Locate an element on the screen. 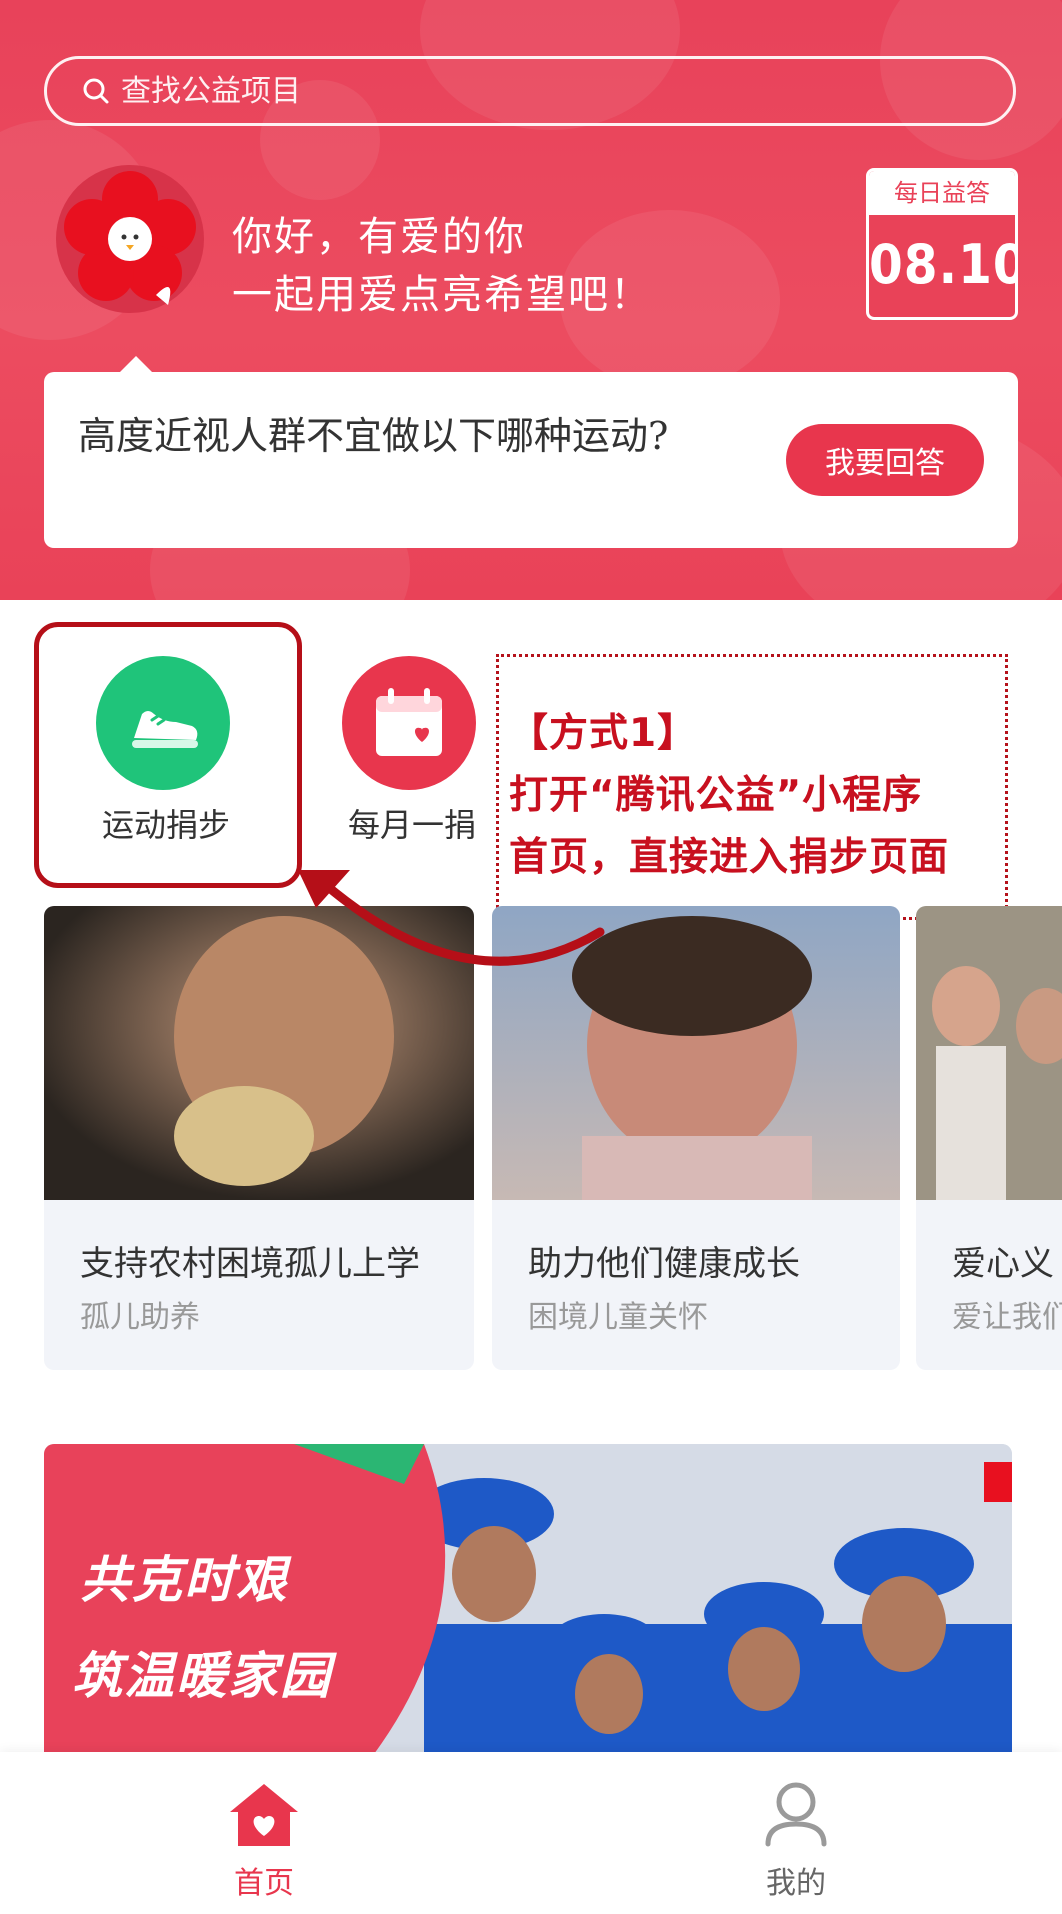  tab-home: 首页 is located at coordinates (264, 1840).